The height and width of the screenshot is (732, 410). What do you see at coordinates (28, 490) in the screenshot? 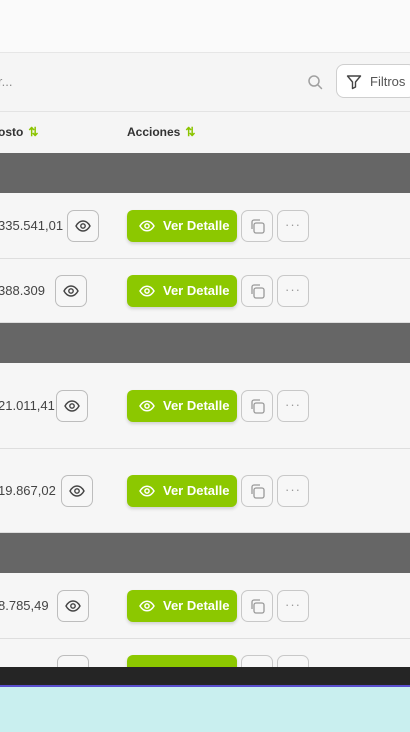
I see `cost-value: 19.867,02` at bounding box center [28, 490].